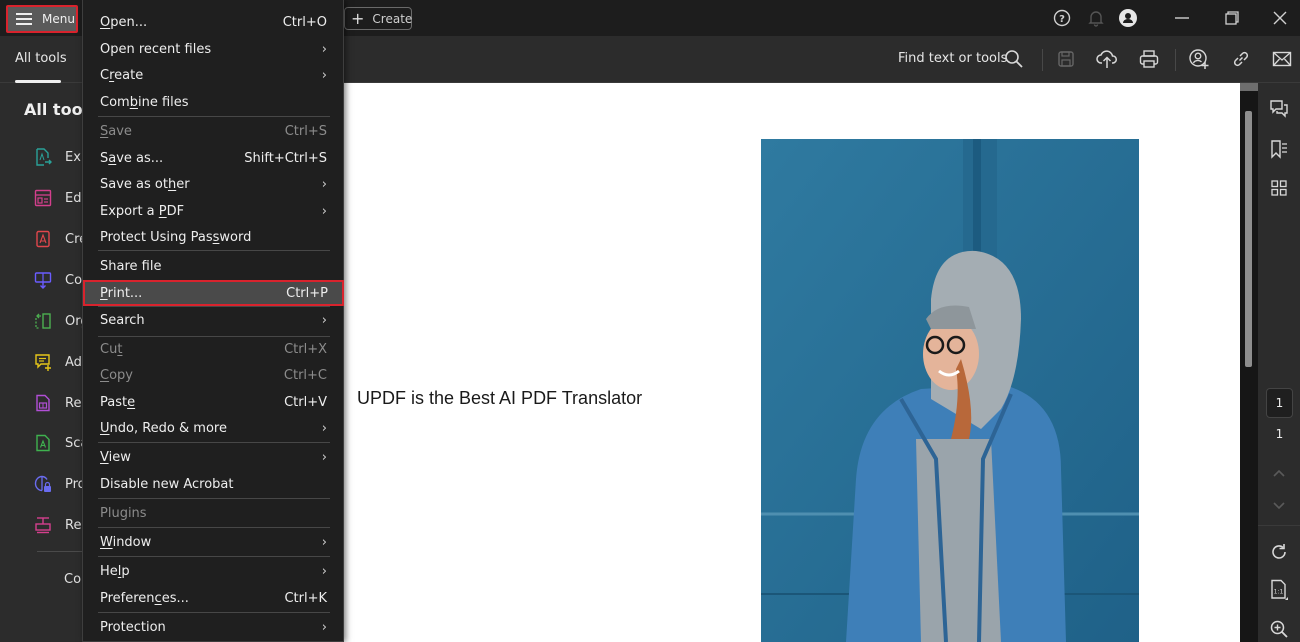 Image resolution: width=1300 pixels, height=642 pixels. Describe the element at coordinates (358, 18) in the screenshot. I see `plus-icon: +` at that location.